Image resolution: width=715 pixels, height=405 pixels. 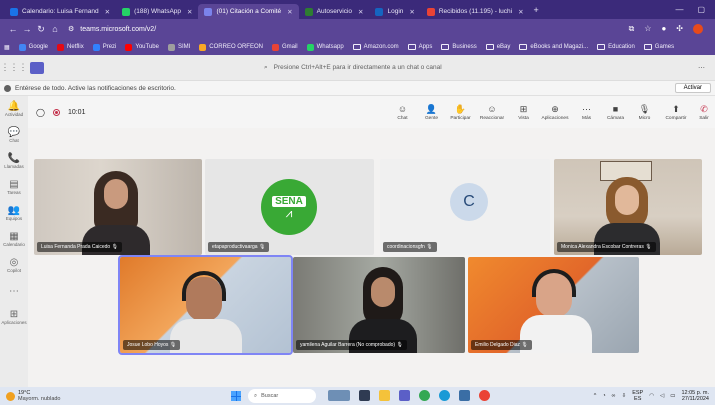 I want to click on leave-button: ✆ Salir, so click(x=704, y=112).